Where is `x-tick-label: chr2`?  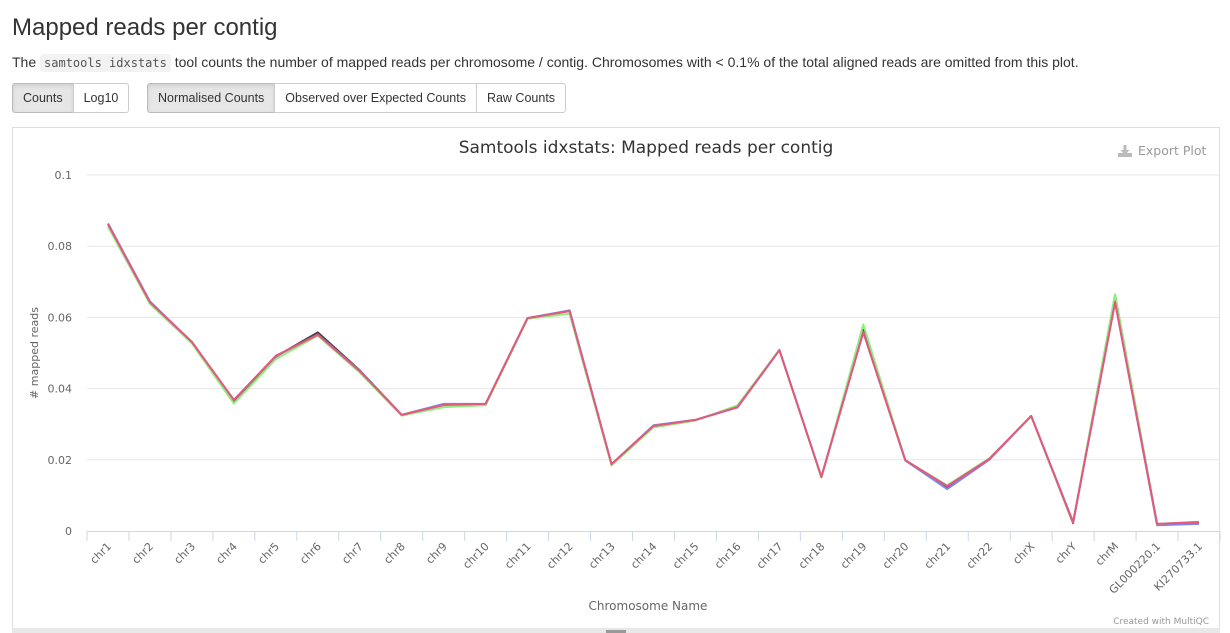
x-tick-label: chr2 is located at coordinates (143, 553).